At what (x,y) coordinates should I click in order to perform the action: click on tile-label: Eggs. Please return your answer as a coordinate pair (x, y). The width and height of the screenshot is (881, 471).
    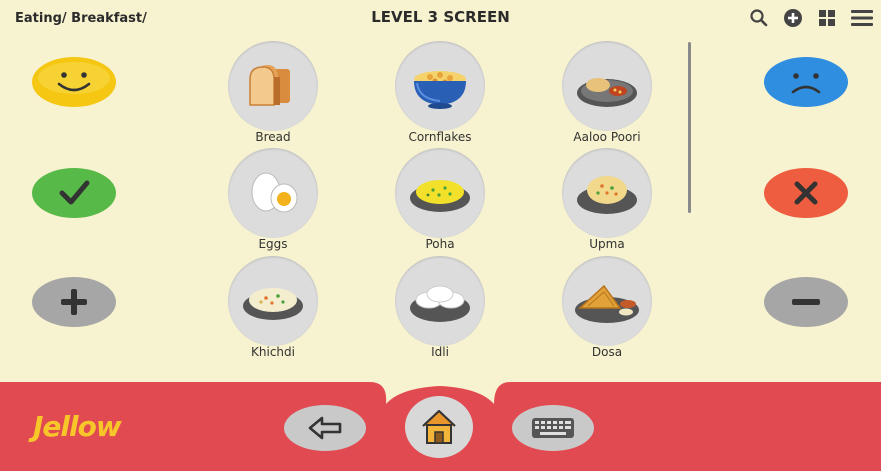
    Looking at the image, I should click on (273, 244).